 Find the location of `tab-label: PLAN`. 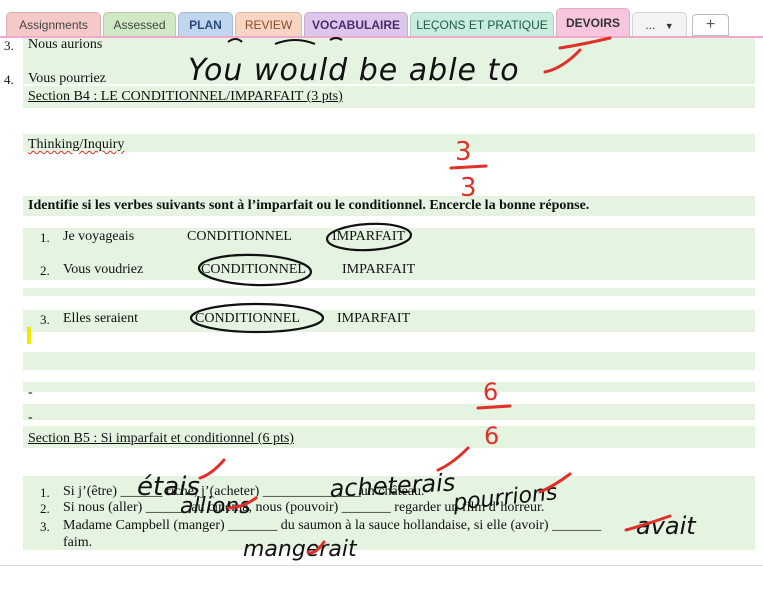

tab-label: PLAN is located at coordinates (205, 25).